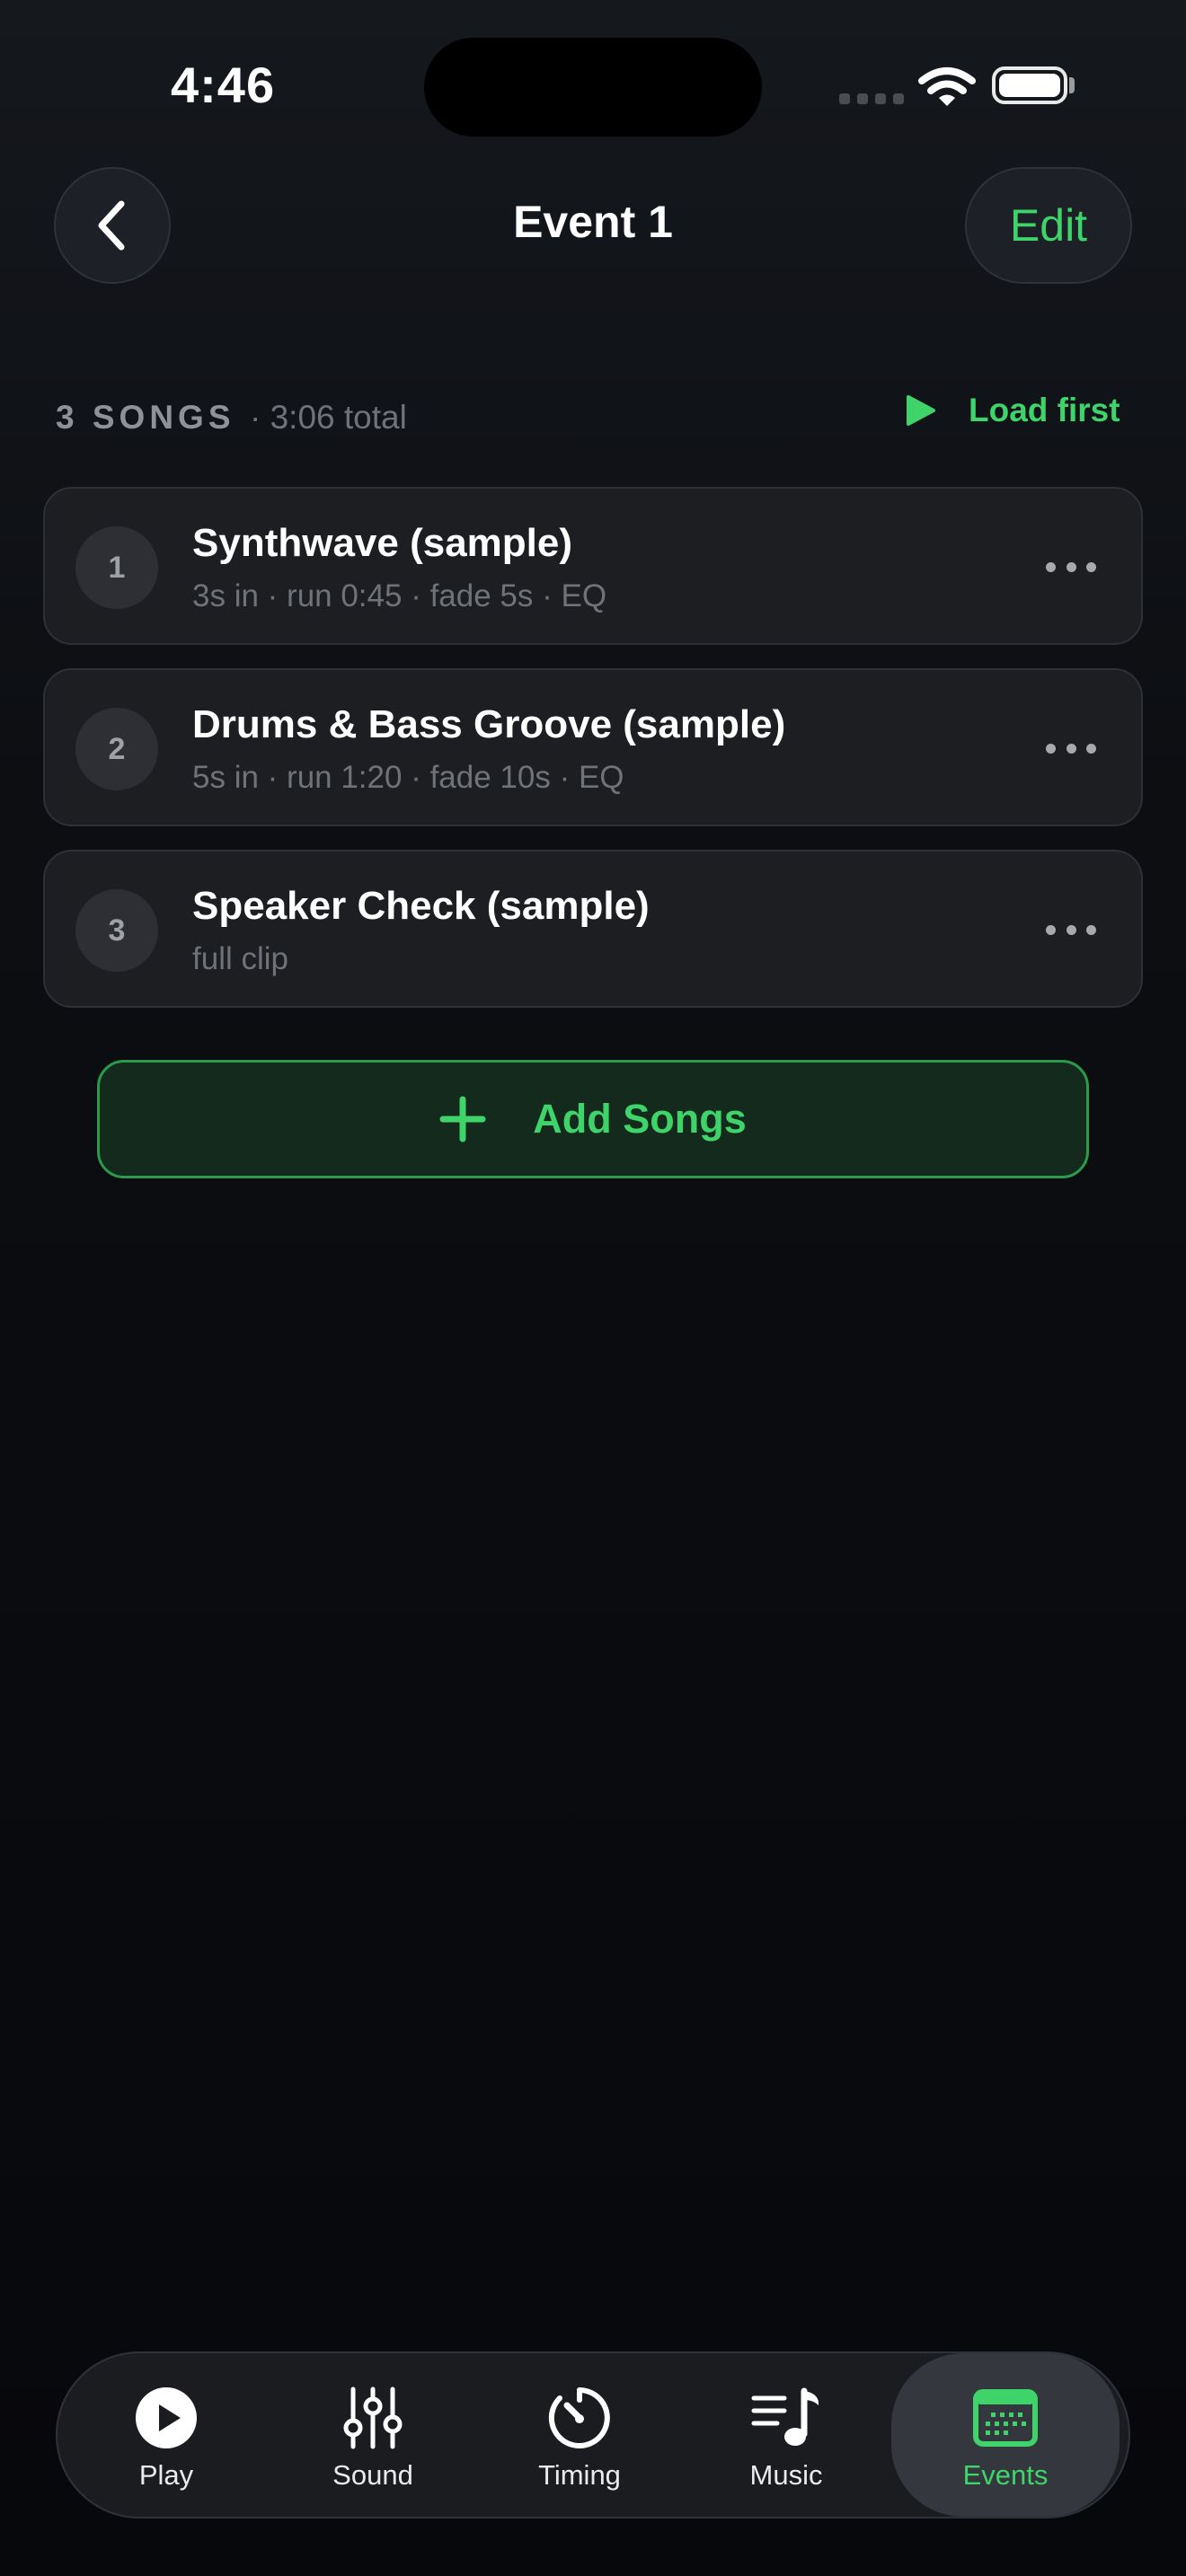  What do you see at coordinates (1005, 2475) in the screenshot?
I see `tab-label: Events` at bounding box center [1005, 2475].